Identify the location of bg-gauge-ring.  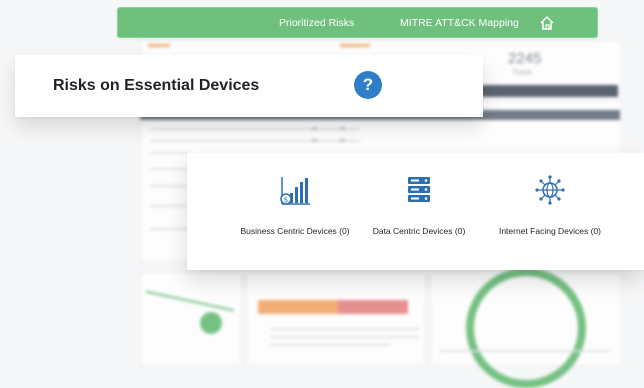
(526, 328).